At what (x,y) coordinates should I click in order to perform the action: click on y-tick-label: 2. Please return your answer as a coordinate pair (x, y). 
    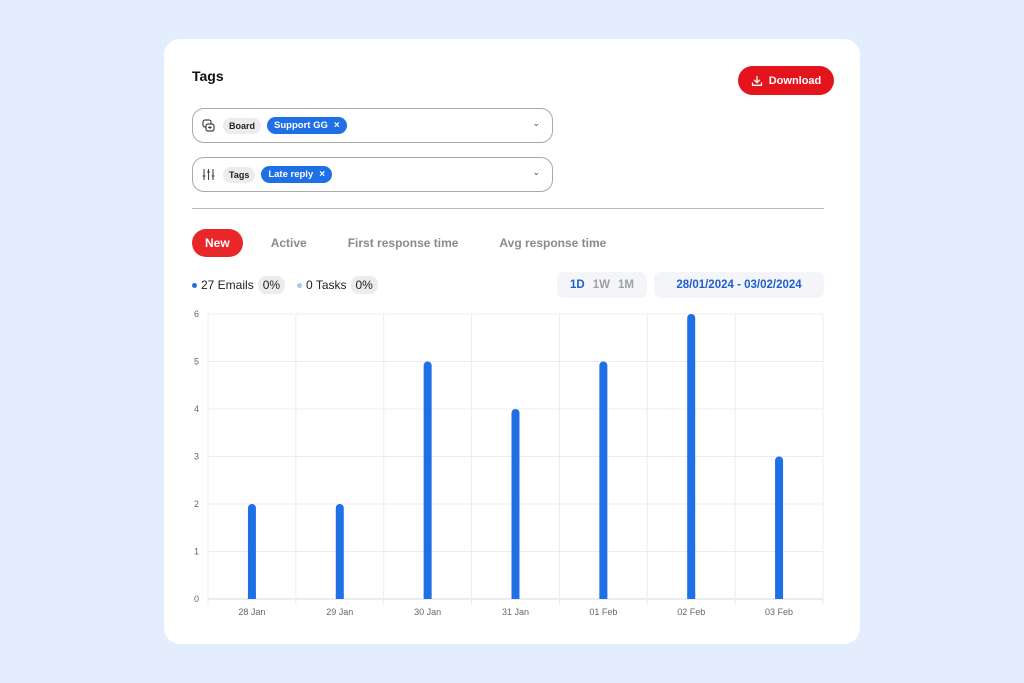
    Looking at the image, I should click on (196, 504).